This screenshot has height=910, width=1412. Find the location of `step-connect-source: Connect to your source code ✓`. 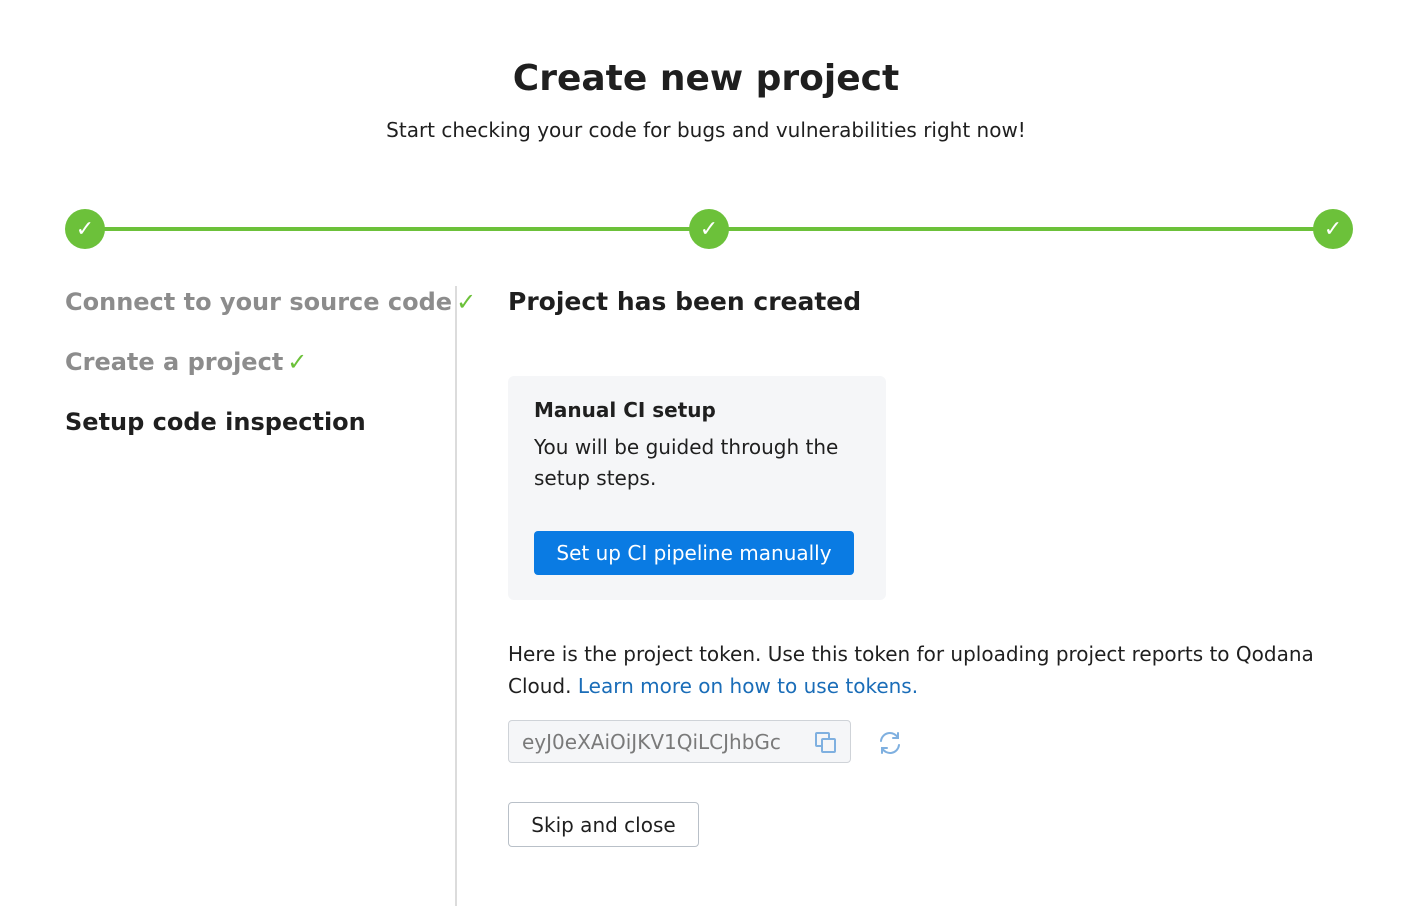

step-connect-source: Connect to your source code ✓ is located at coordinates (270, 314).